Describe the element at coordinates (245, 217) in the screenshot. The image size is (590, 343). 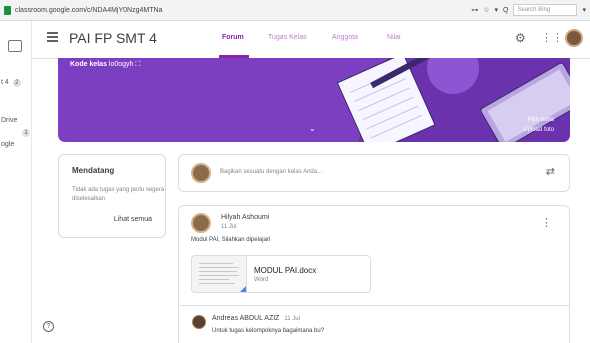
I see `post-author: Hilyah Ashoumi` at that location.